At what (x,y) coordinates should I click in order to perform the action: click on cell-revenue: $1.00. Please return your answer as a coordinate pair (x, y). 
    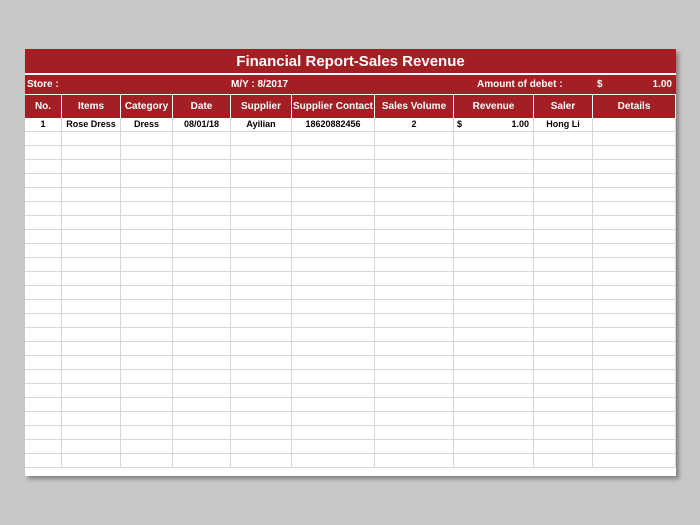
    Looking at the image, I should click on (494, 124).